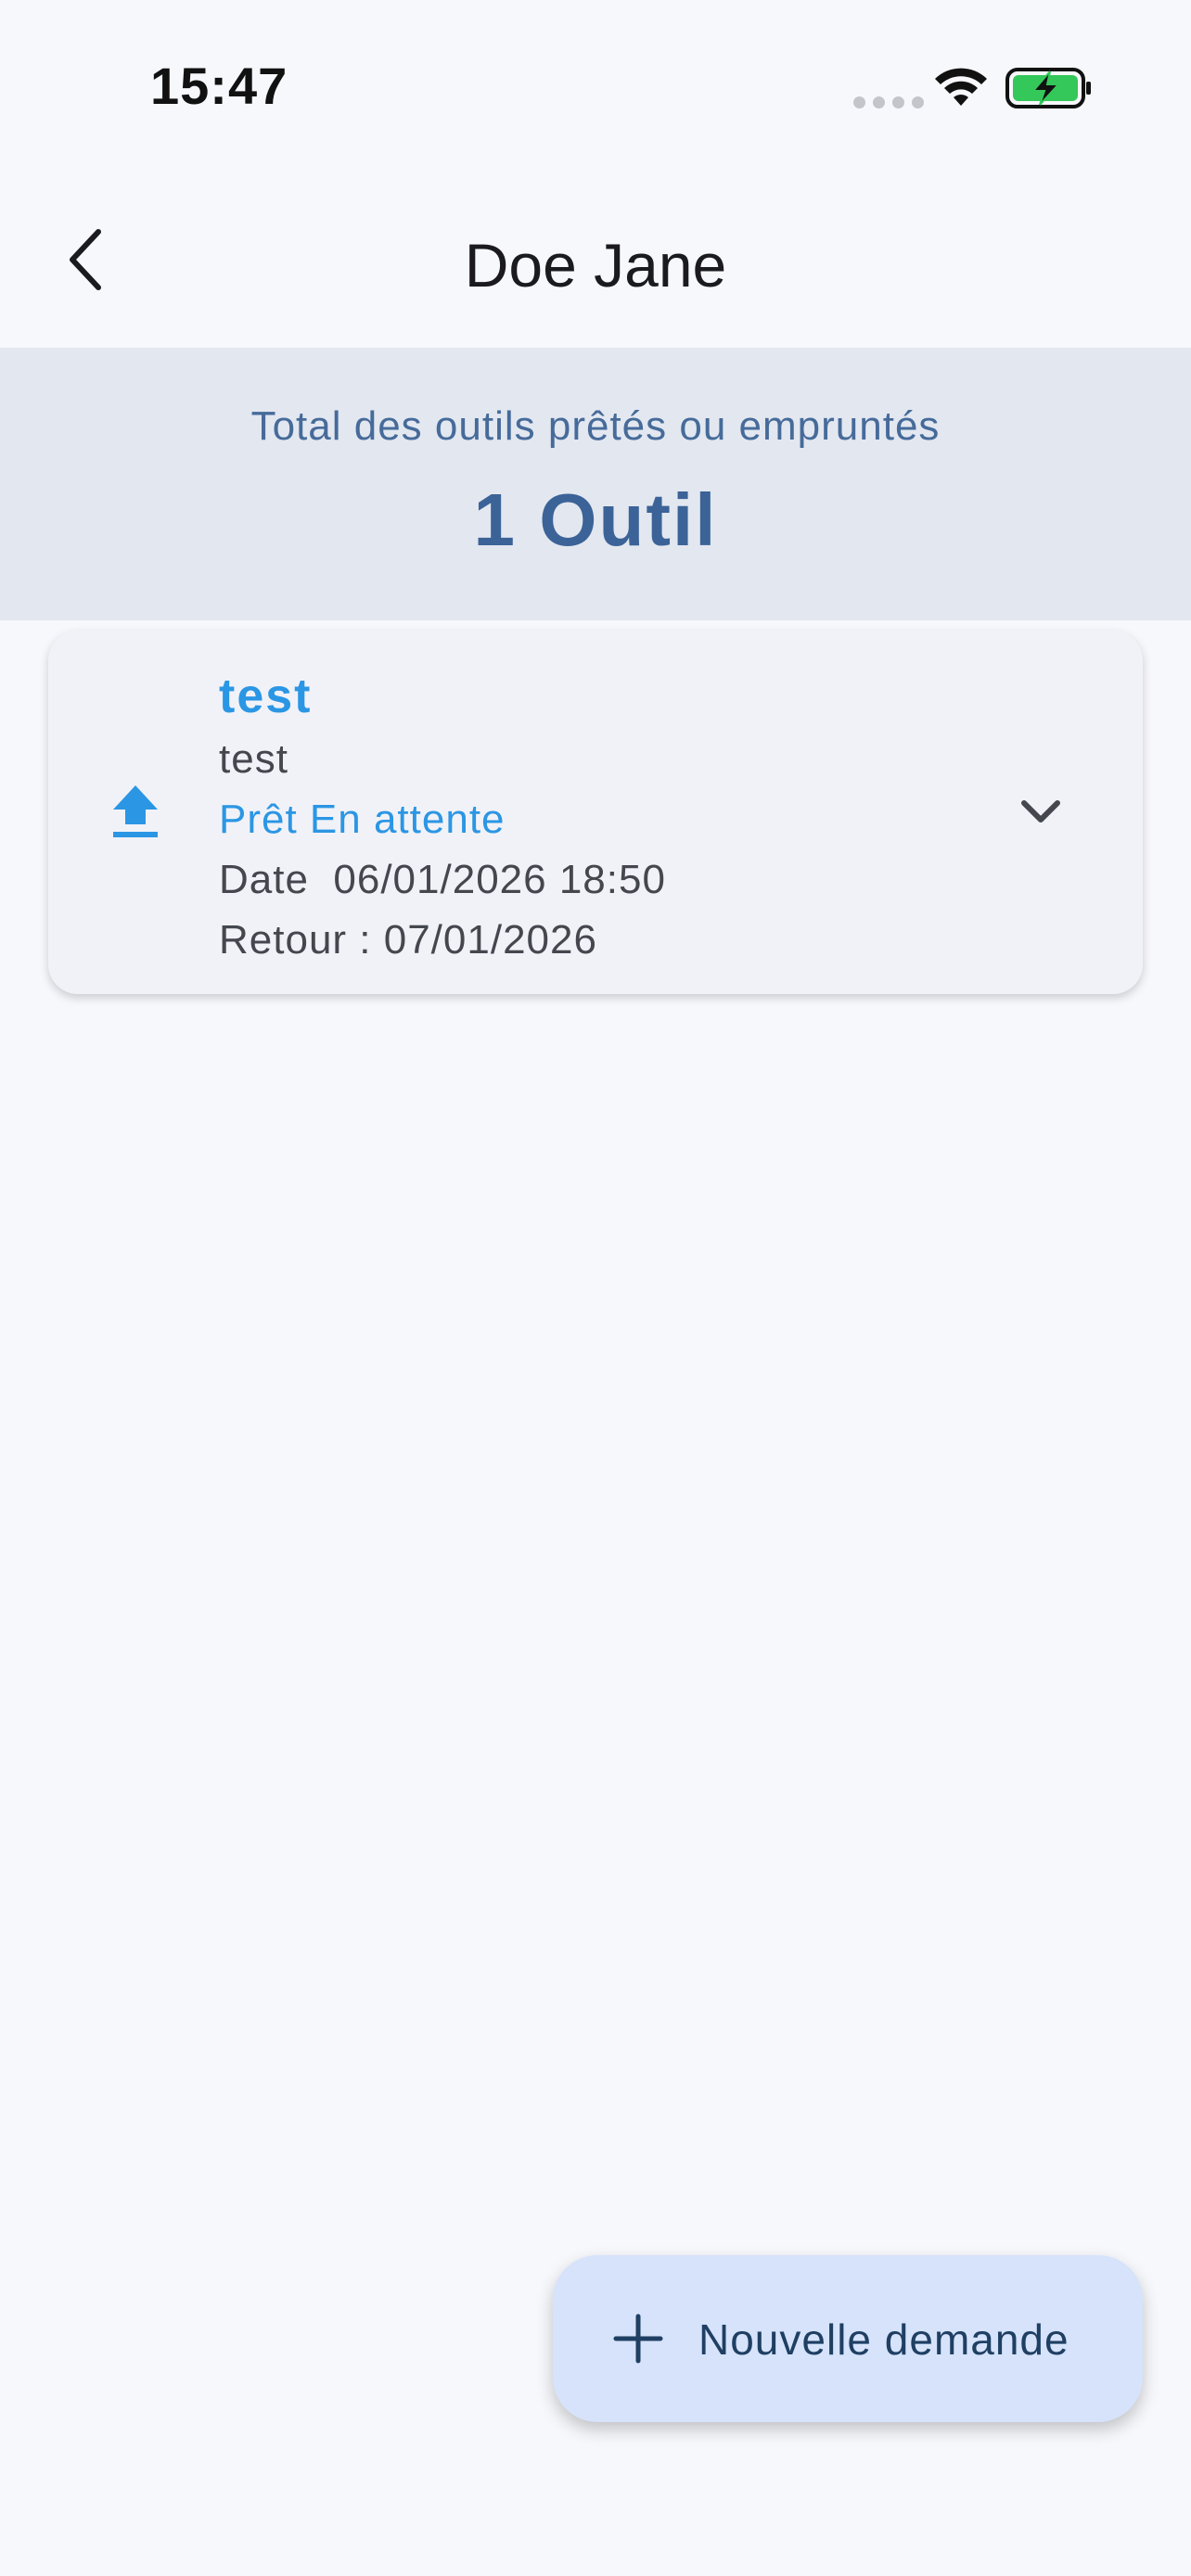 This screenshot has width=1191, height=2576. What do you see at coordinates (362, 819) in the screenshot?
I see `loan-status: Prêt En attente` at bounding box center [362, 819].